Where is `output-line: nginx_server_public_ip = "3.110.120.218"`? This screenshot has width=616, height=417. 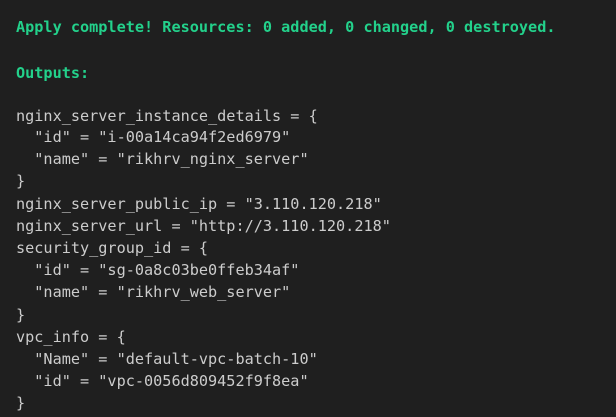
output-line: nginx_server_public_ip = "3.110.120.218" is located at coordinates (199, 204).